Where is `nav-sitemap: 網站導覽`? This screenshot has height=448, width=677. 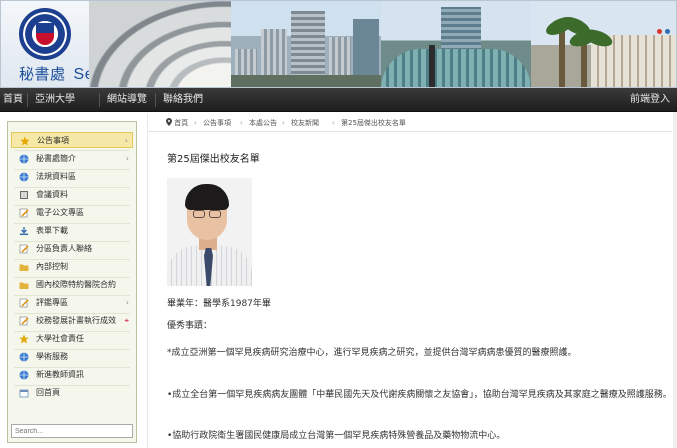 nav-sitemap: 網站導覽 is located at coordinates (127, 100).